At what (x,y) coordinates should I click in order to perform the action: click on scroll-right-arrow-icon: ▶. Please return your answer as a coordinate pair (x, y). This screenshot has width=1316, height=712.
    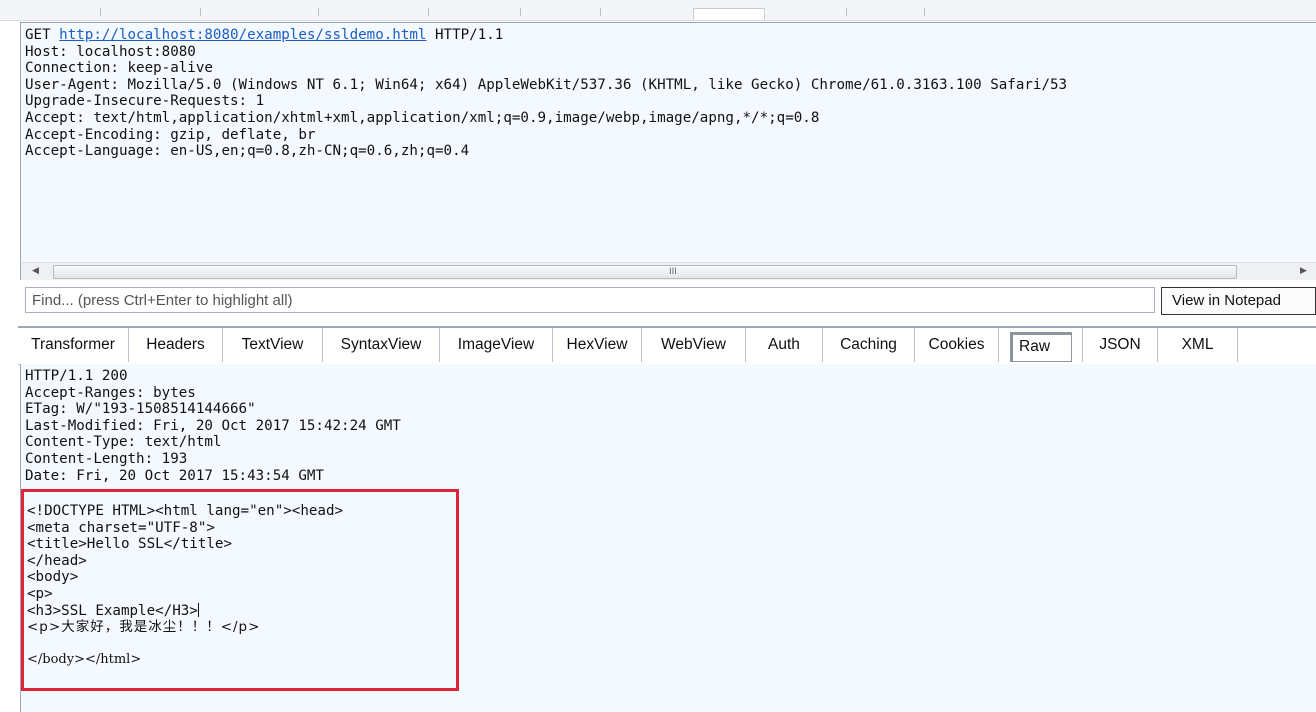
    Looking at the image, I should click on (1303, 271).